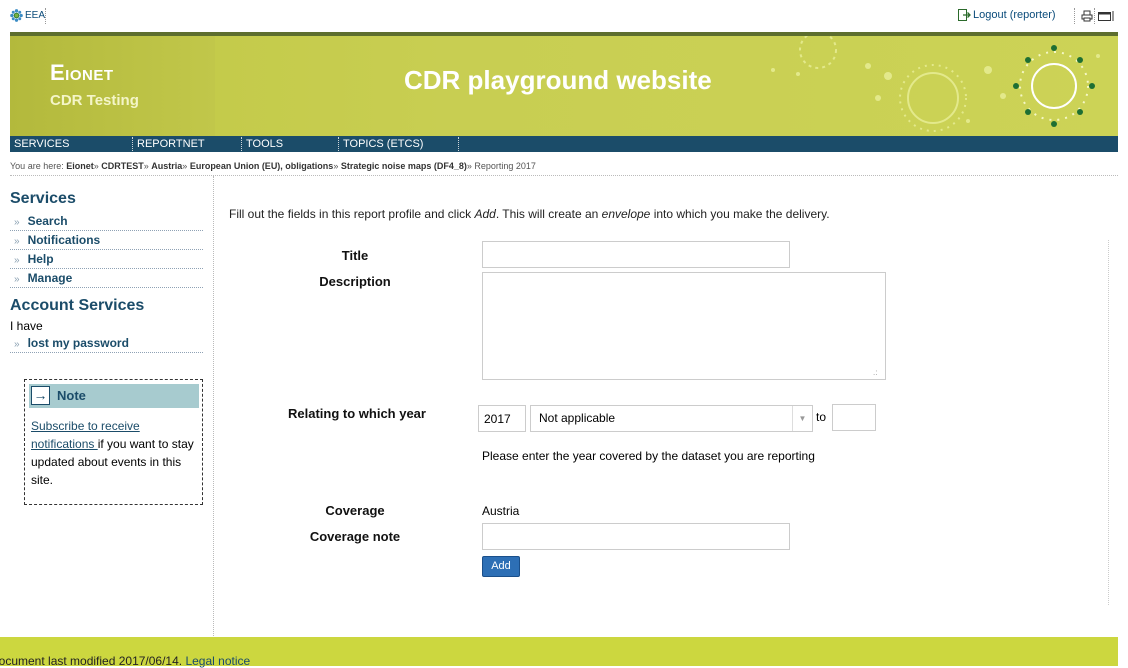 This screenshot has width=1128, height=668. I want to click on eea-flower-icon, so click(16, 15).